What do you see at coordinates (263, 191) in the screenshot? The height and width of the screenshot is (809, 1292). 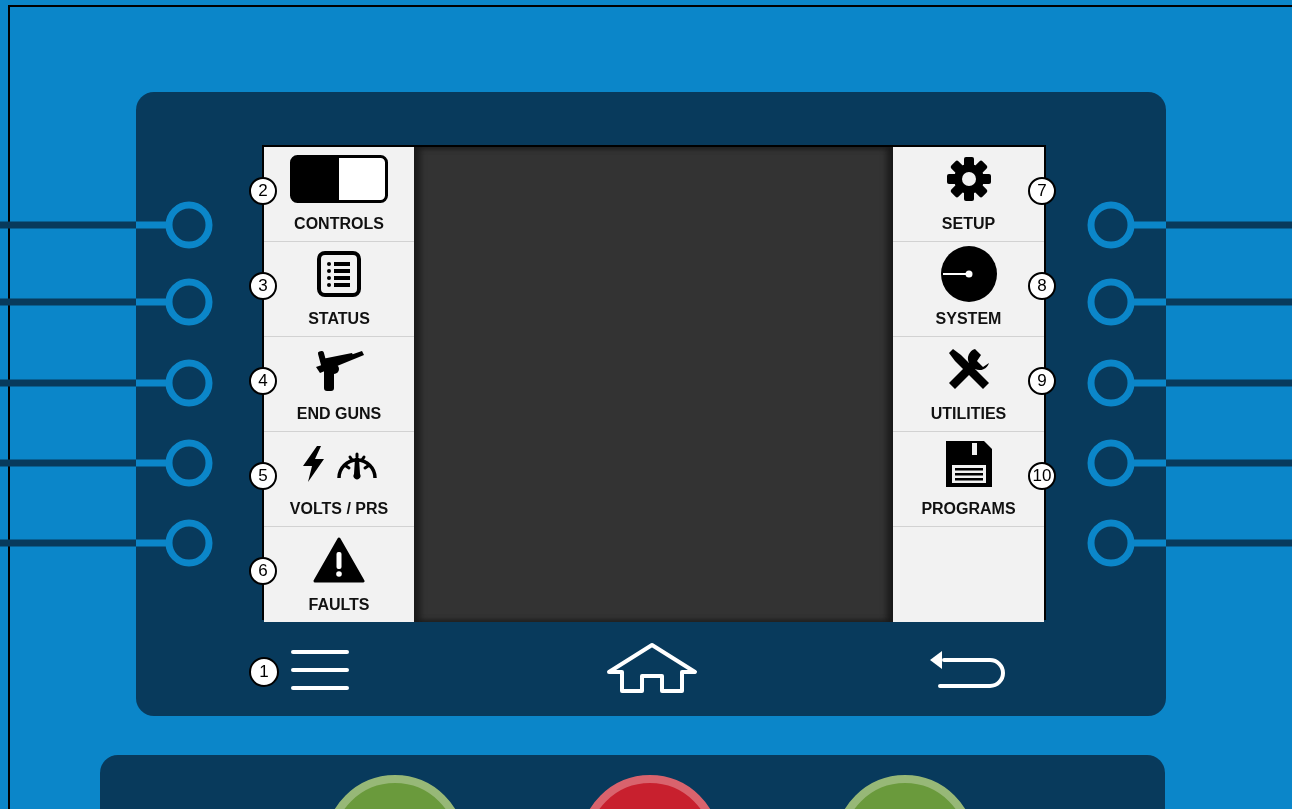 I see `callout-number: 2` at bounding box center [263, 191].